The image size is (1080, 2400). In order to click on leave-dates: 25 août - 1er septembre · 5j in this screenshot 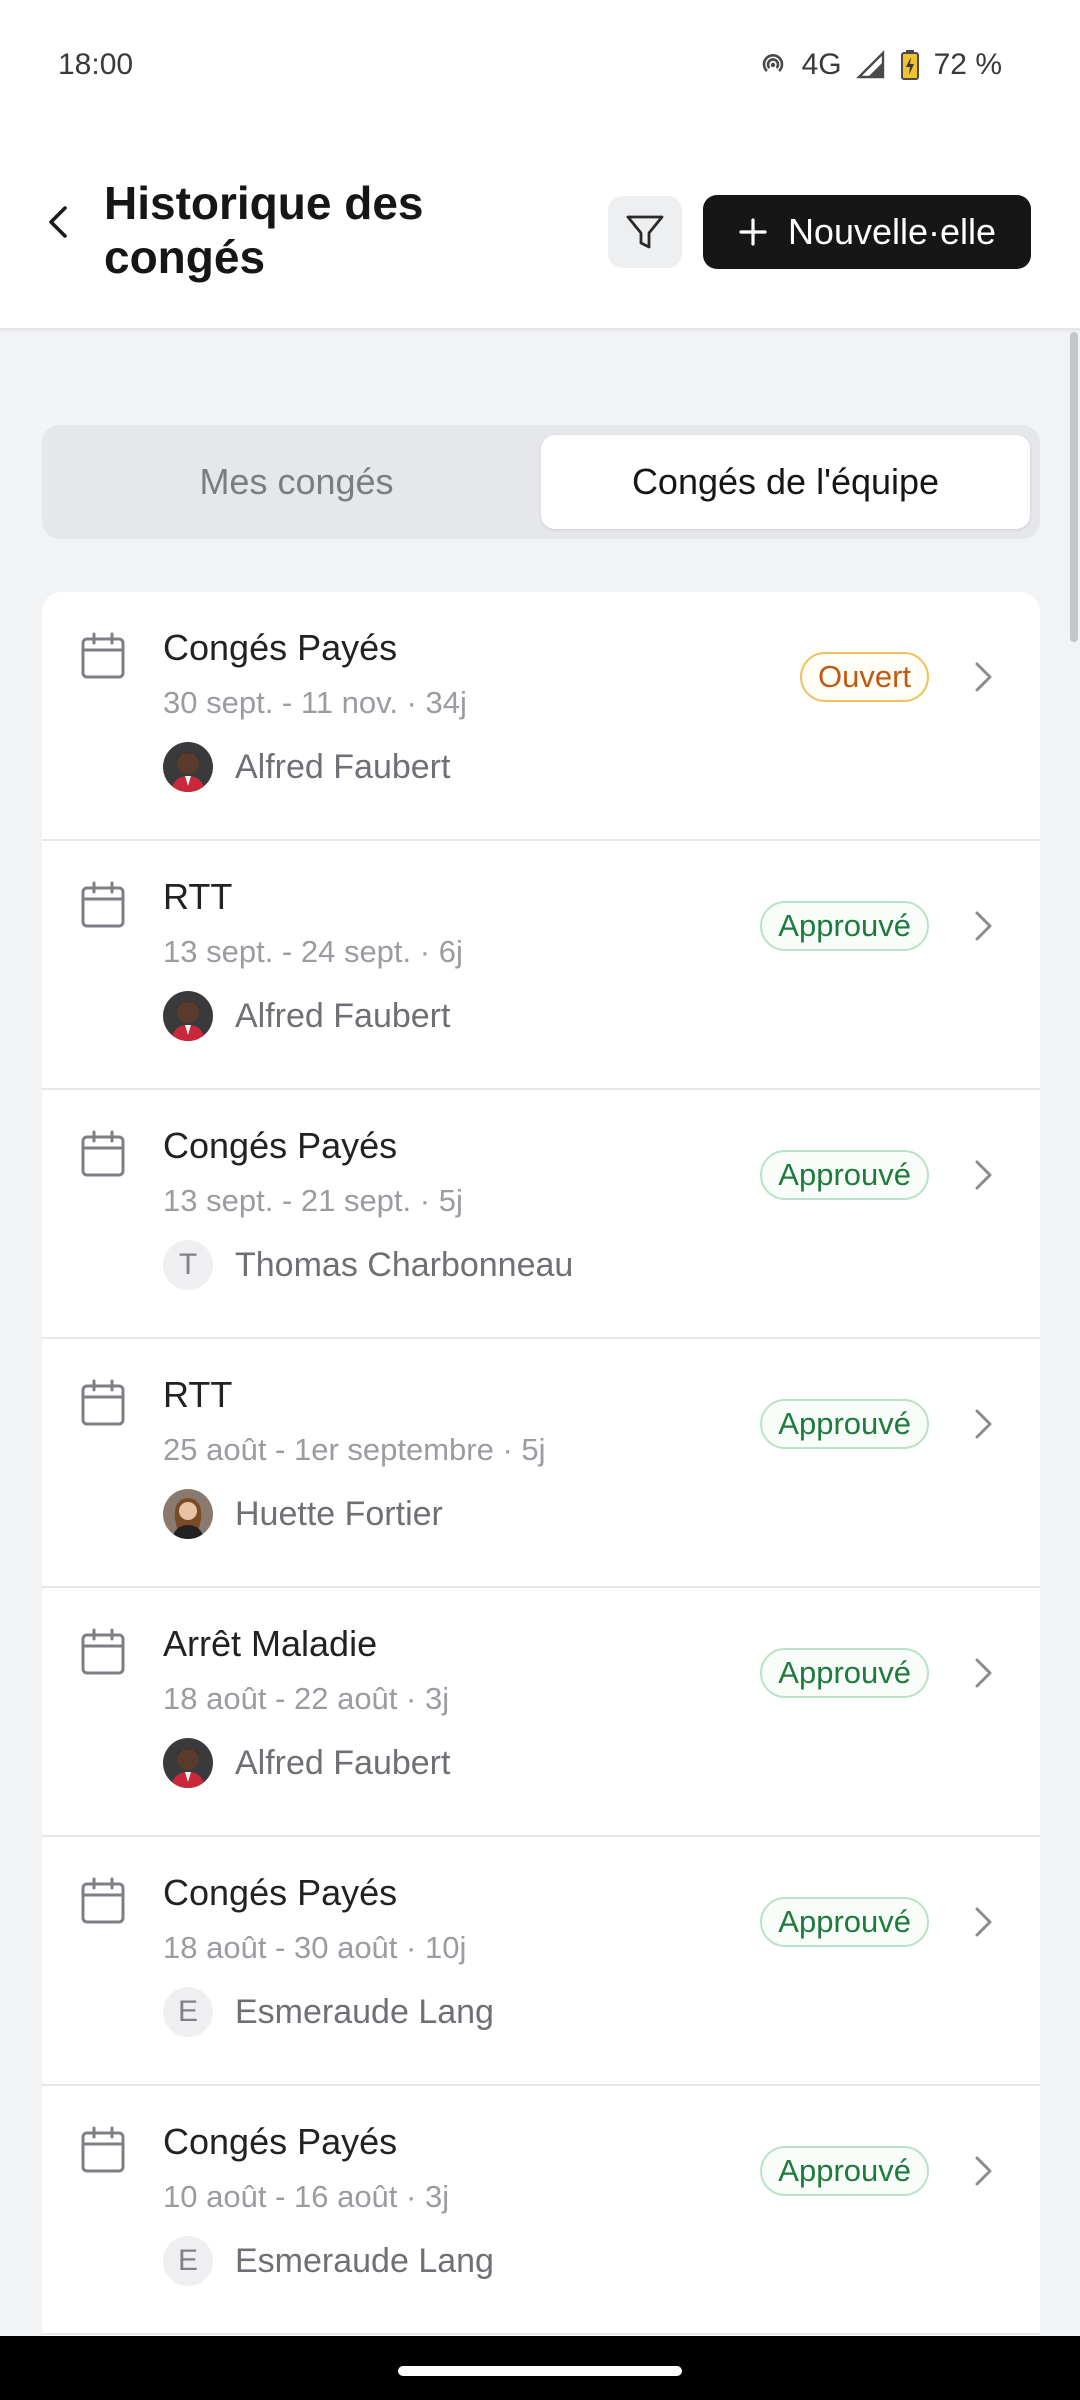, I will do `click(354, 1449)`.